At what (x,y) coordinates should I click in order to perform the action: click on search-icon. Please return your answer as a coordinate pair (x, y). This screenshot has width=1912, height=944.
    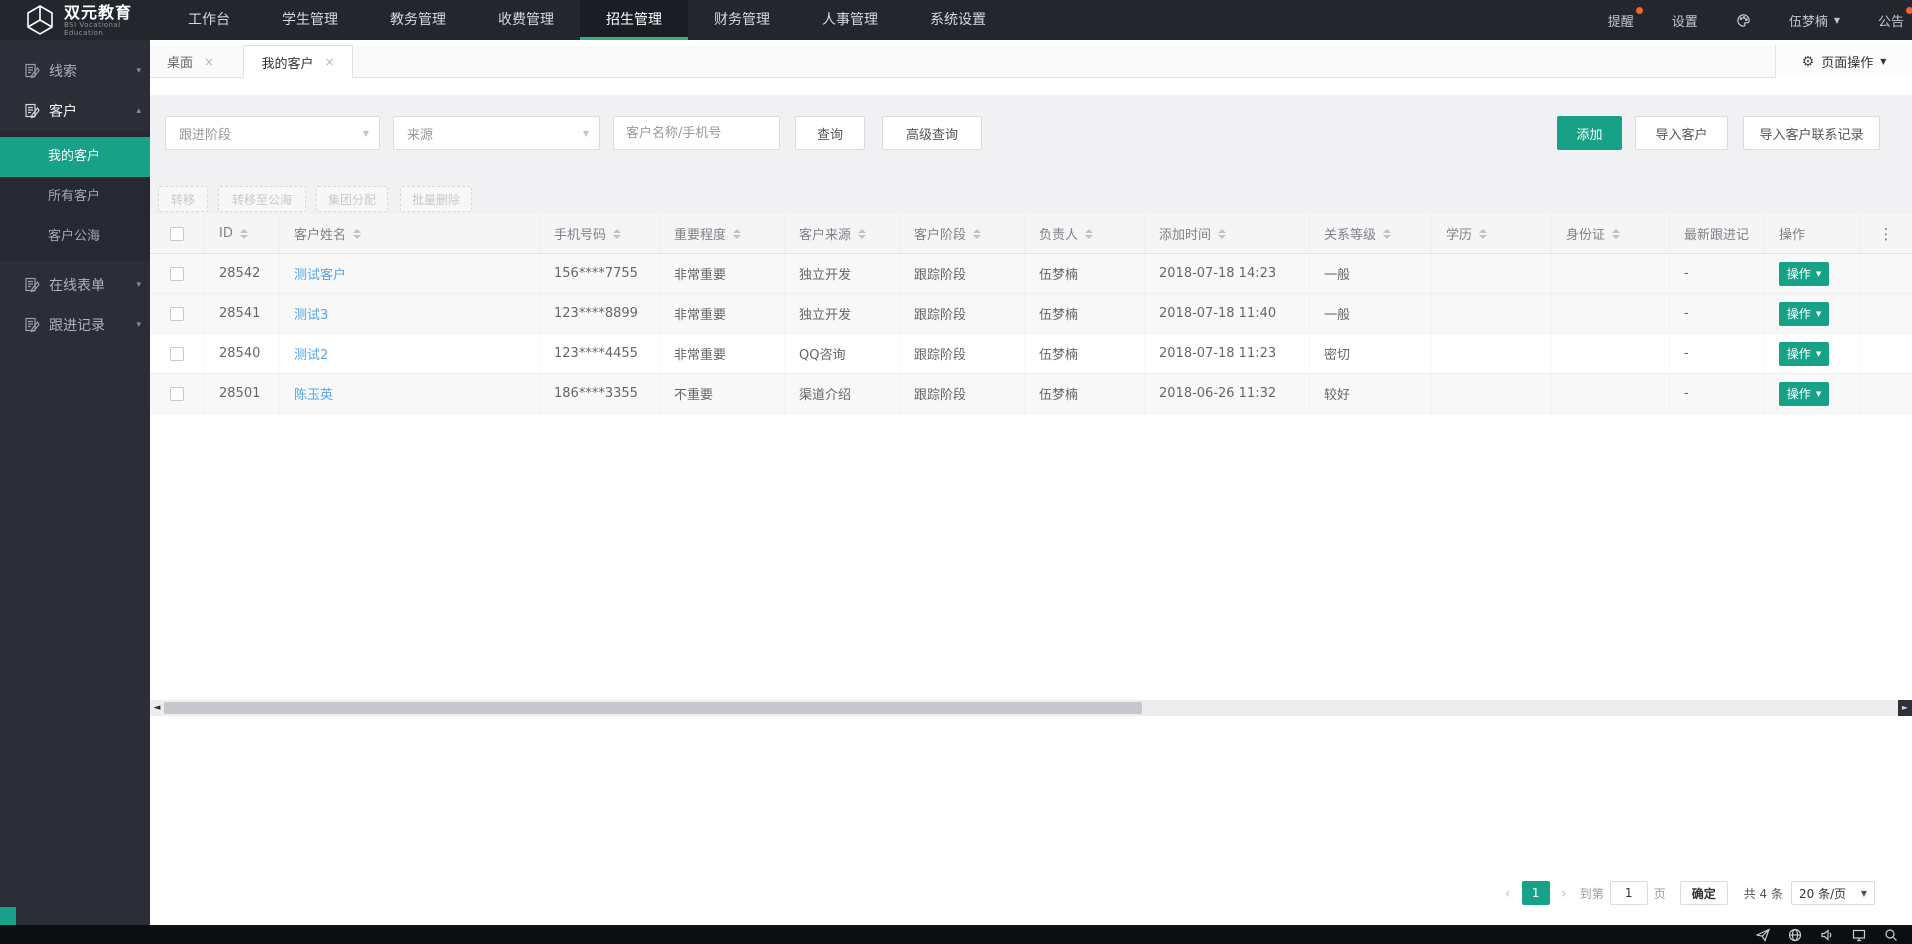
    Looking at the image, I should click on (1891, 935).